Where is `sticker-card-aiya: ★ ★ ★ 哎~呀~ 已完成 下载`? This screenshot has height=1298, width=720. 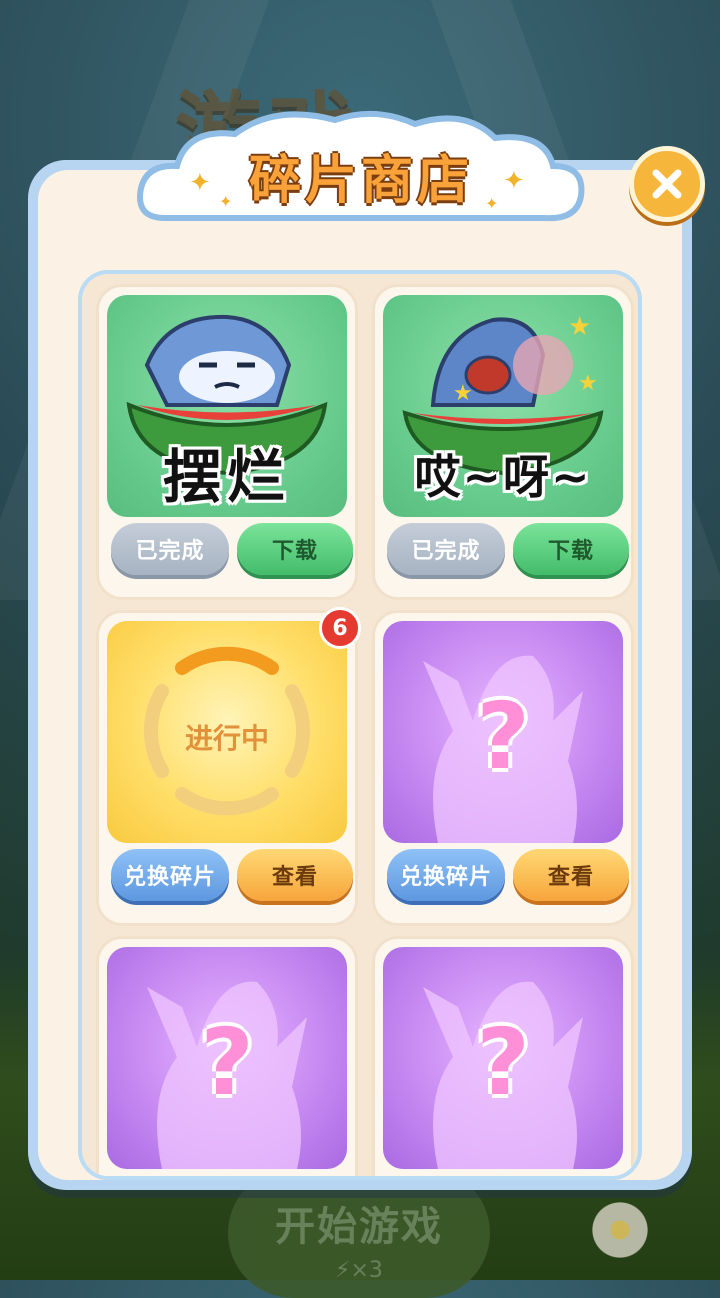
sticker-card-aiya: ★ ★ ★ 哎~呀~ 已完成 下载 is located at coordinates (503, 442).